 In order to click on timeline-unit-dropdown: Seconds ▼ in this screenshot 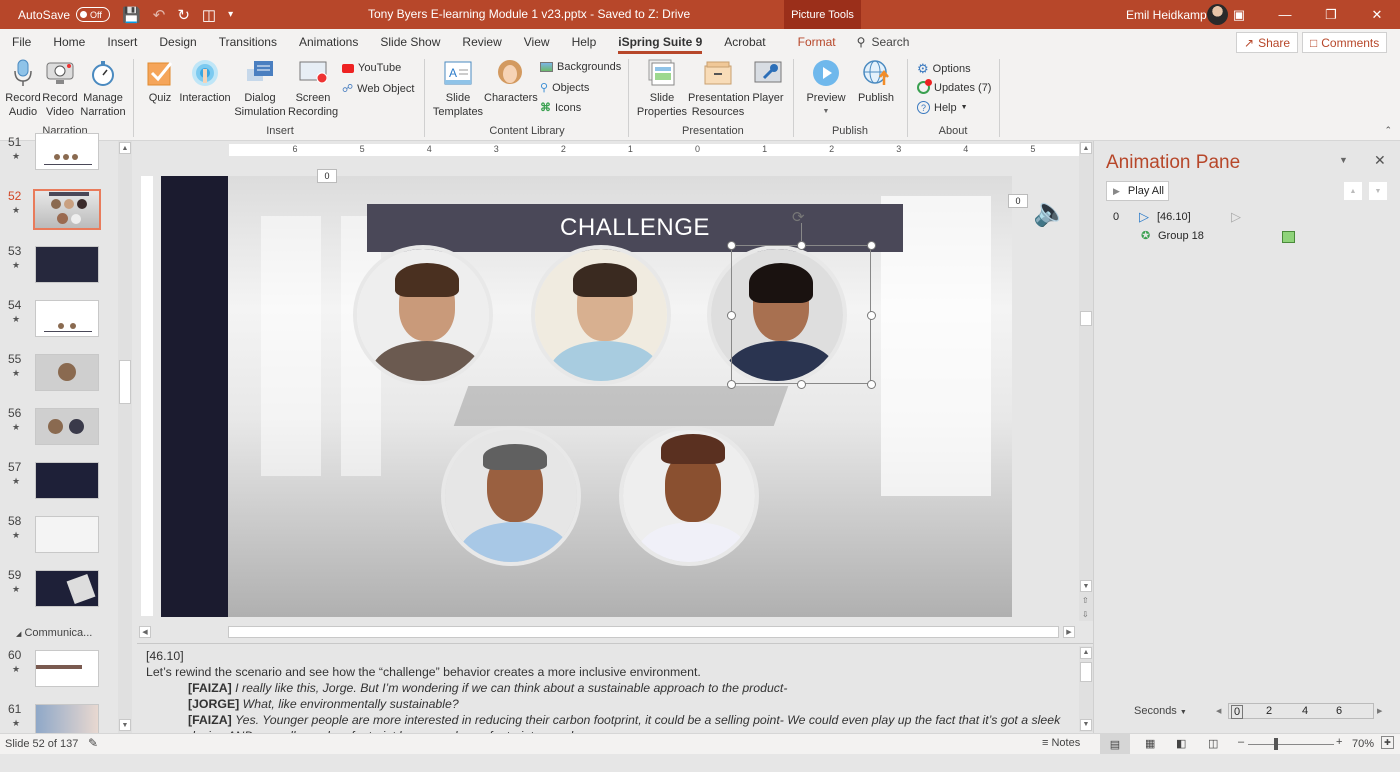, I will do `click(1160, 711)`.